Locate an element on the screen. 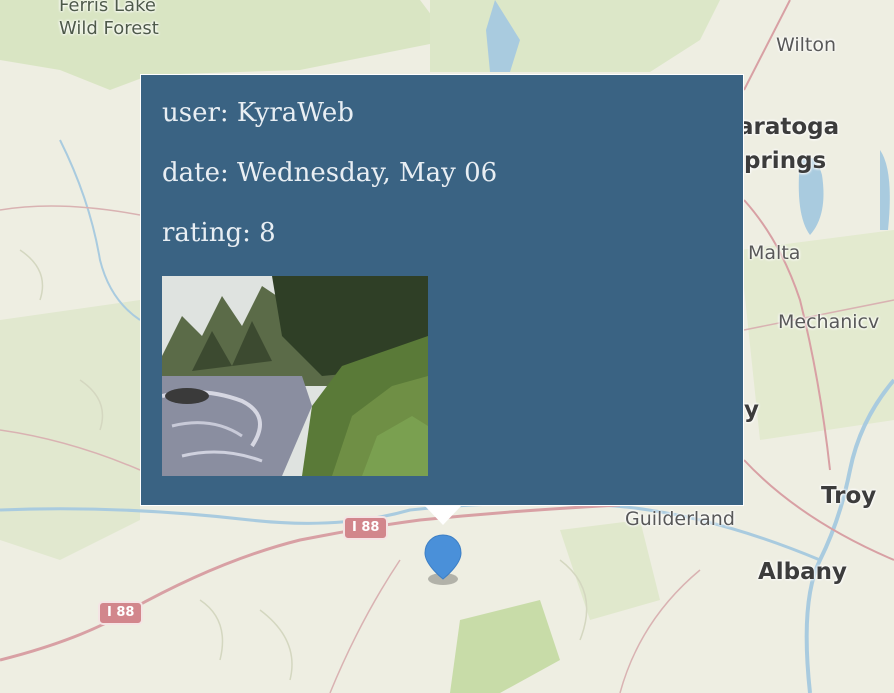 This screenshot has width=894, height=693. place-label-malta: Malta is located at coordinates (774, 253).